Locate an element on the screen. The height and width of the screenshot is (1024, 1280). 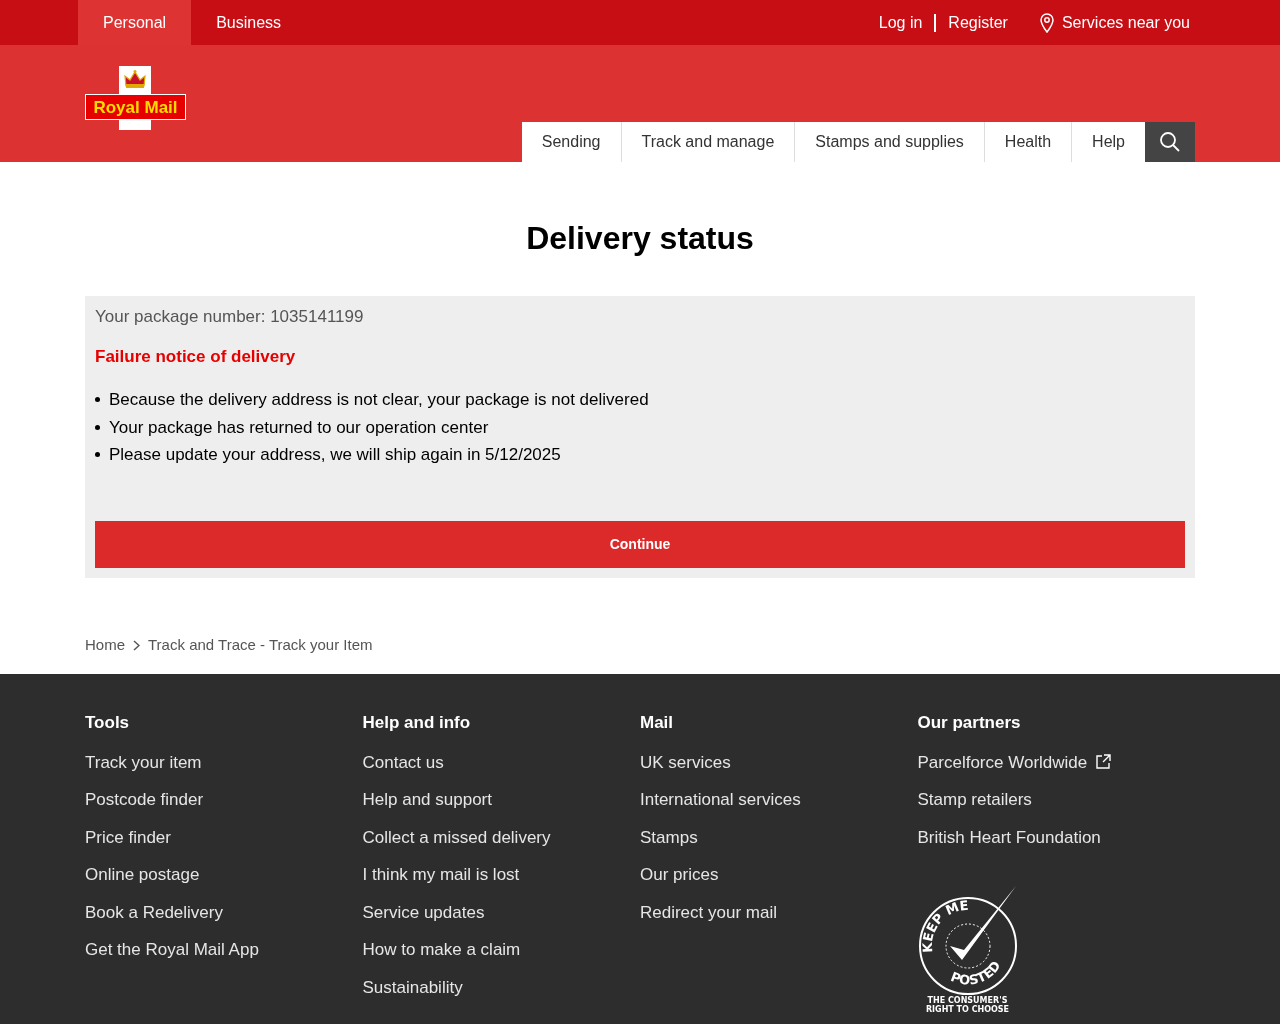
badge-caption: RIGHT TO CHOOSE is located at coordinates (967, 1009).